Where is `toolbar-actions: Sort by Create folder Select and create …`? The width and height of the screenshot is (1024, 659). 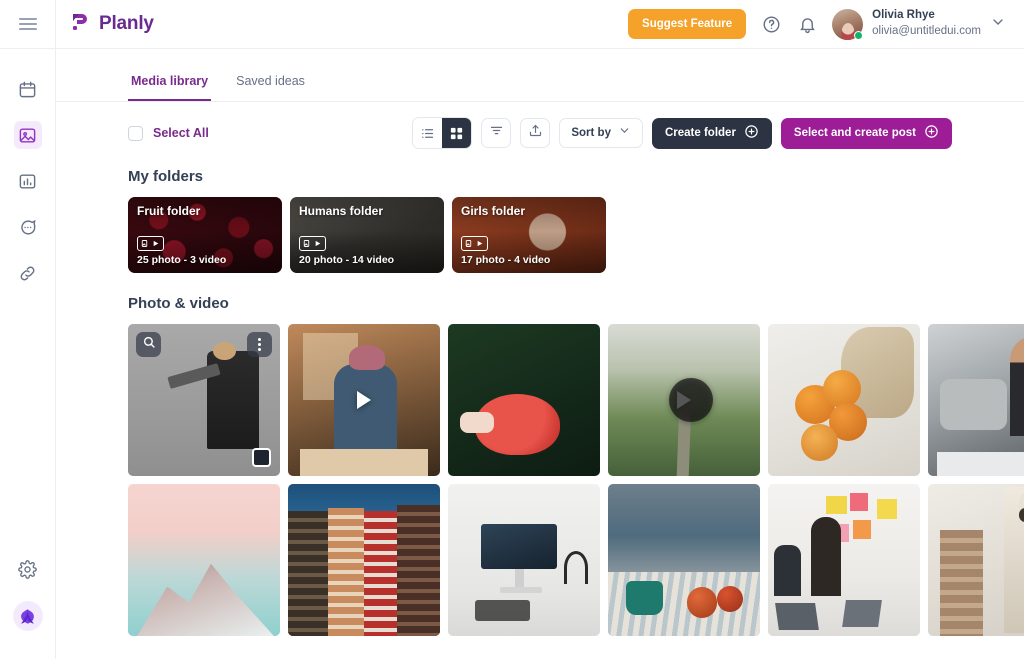 toolbar-actions: Sort by Create folder Select and create … is located at coordinates (682, 133).